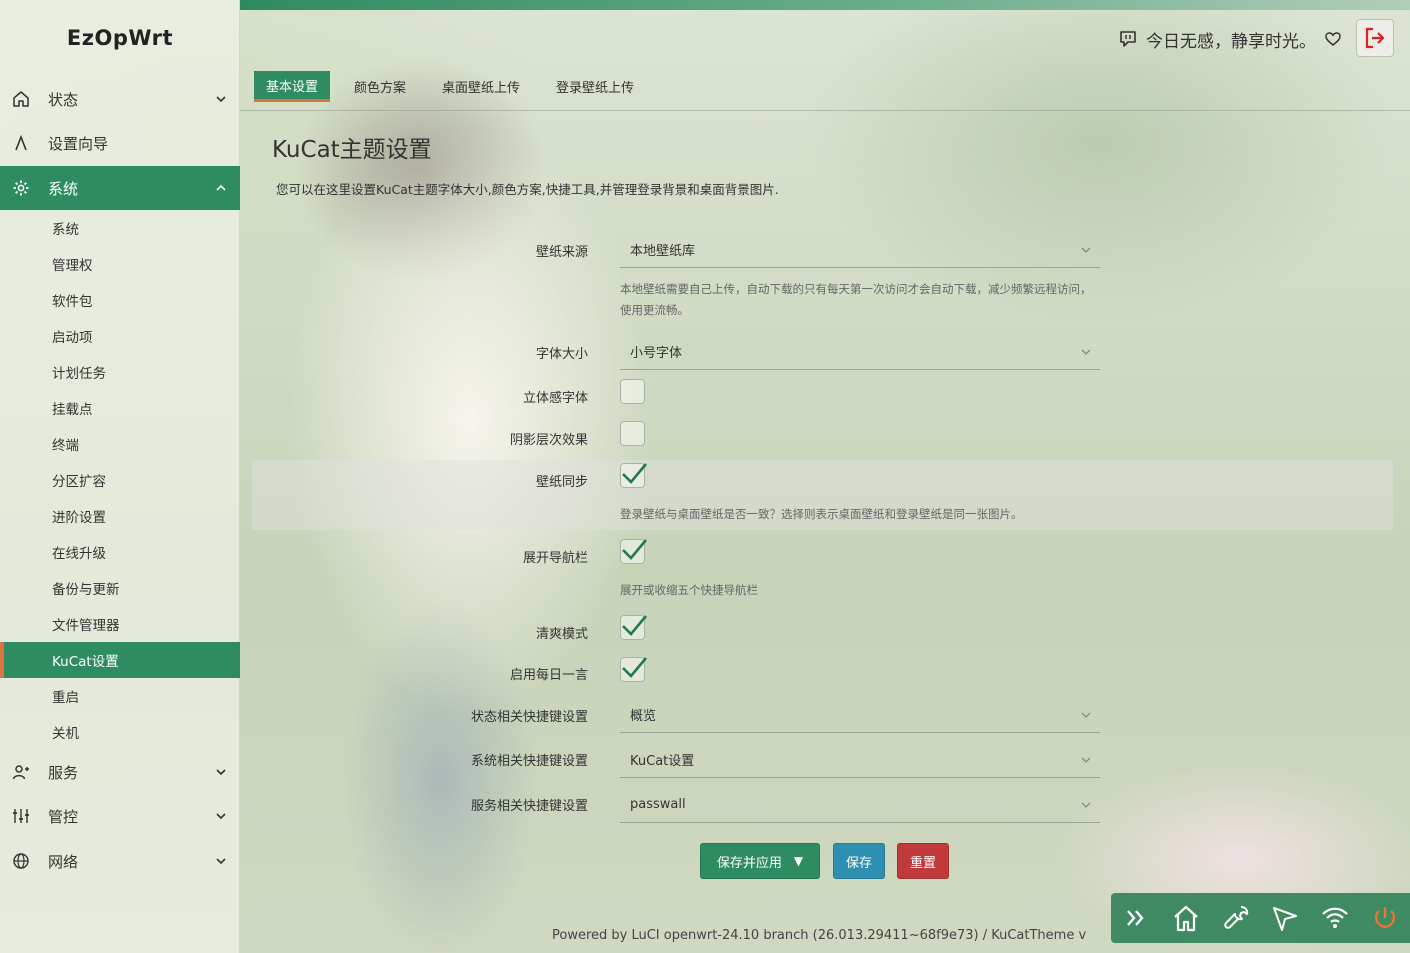 Image resolution: width=1410 pixels, height=953 pixels. What do you see at coordinates (656, 353) in the screenshot?
I see `select-value: 小号字体` at bounding box center [656, 353].